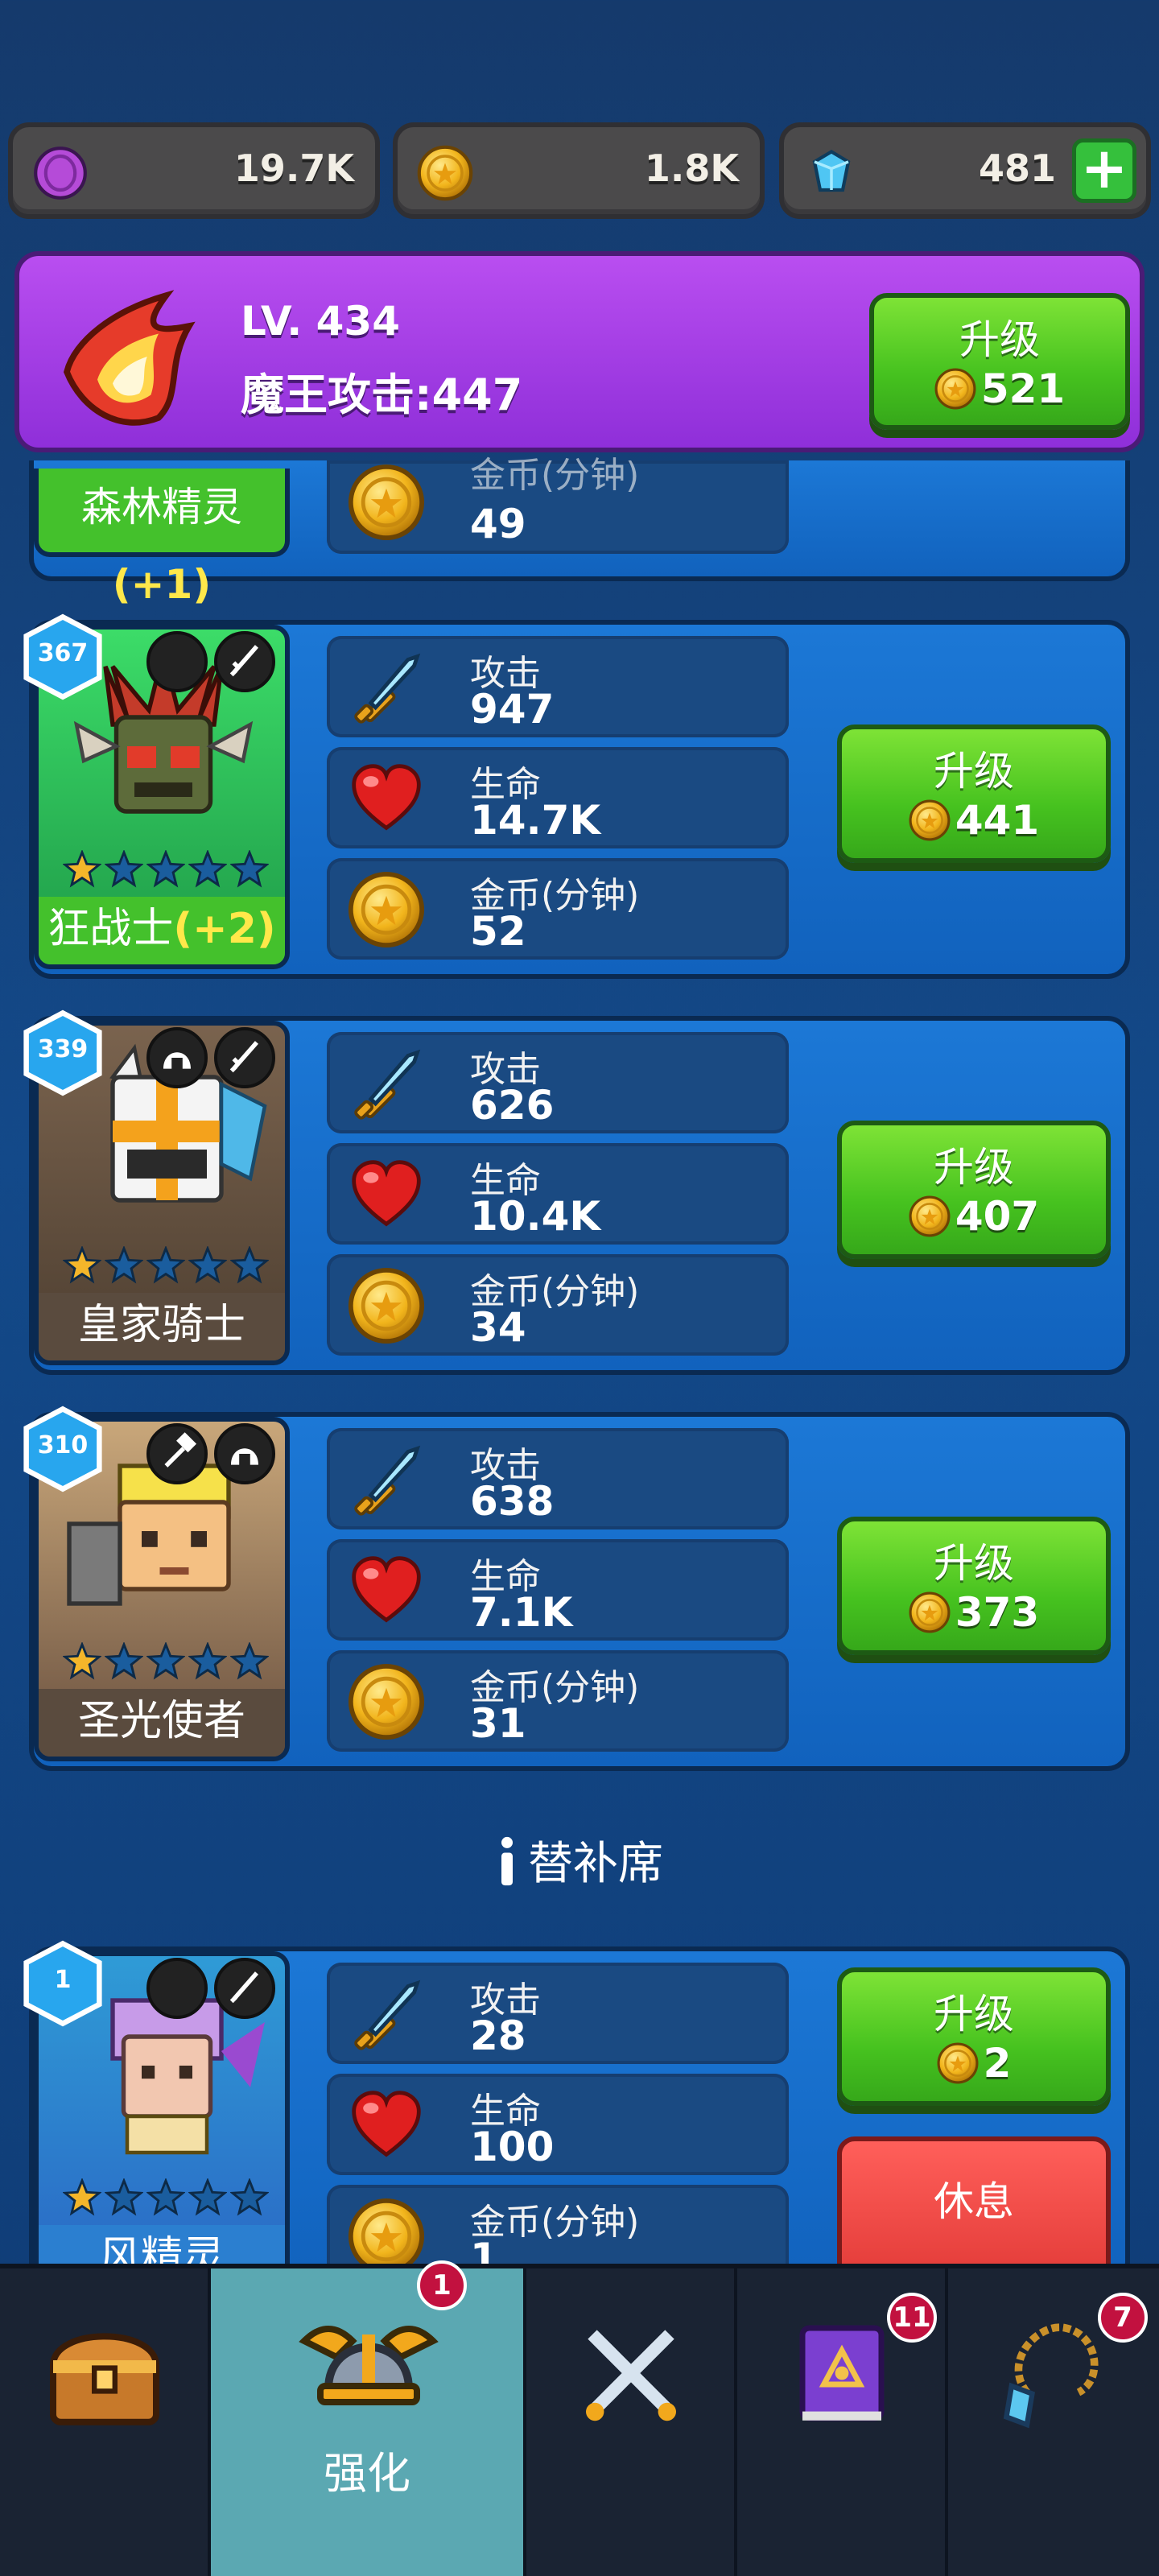 The image size is (1159, 2576). I want to click on hero-name: 皇家骑士, so click(161, 1325).